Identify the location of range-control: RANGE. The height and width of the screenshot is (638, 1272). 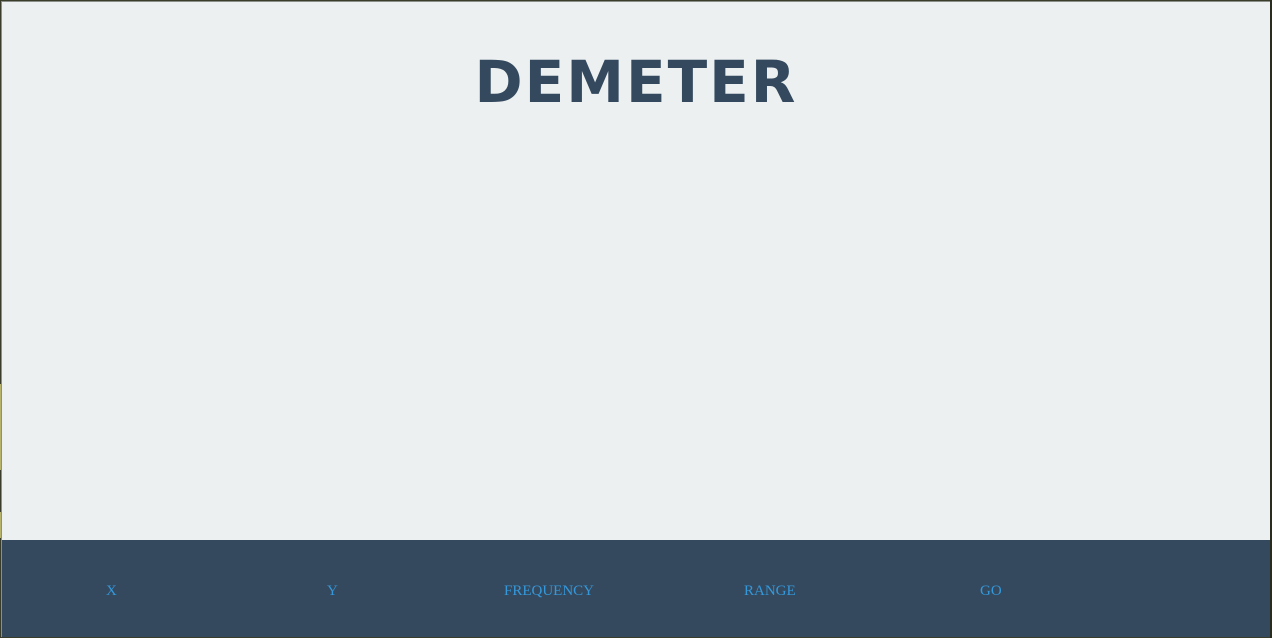
(770, 591).